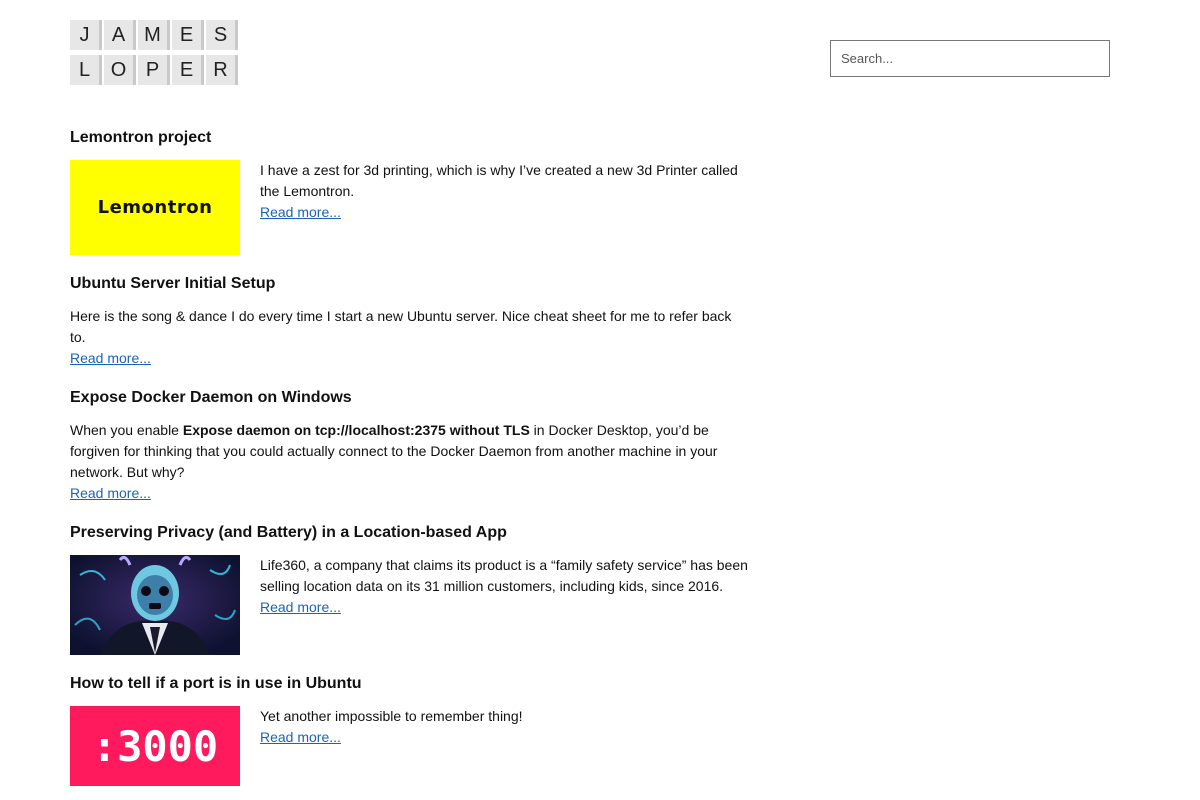  Describe the element at coordinates (410, 397) in the screenshot. I see `post-title: Expose Docker Daemon on Windows` at that location.